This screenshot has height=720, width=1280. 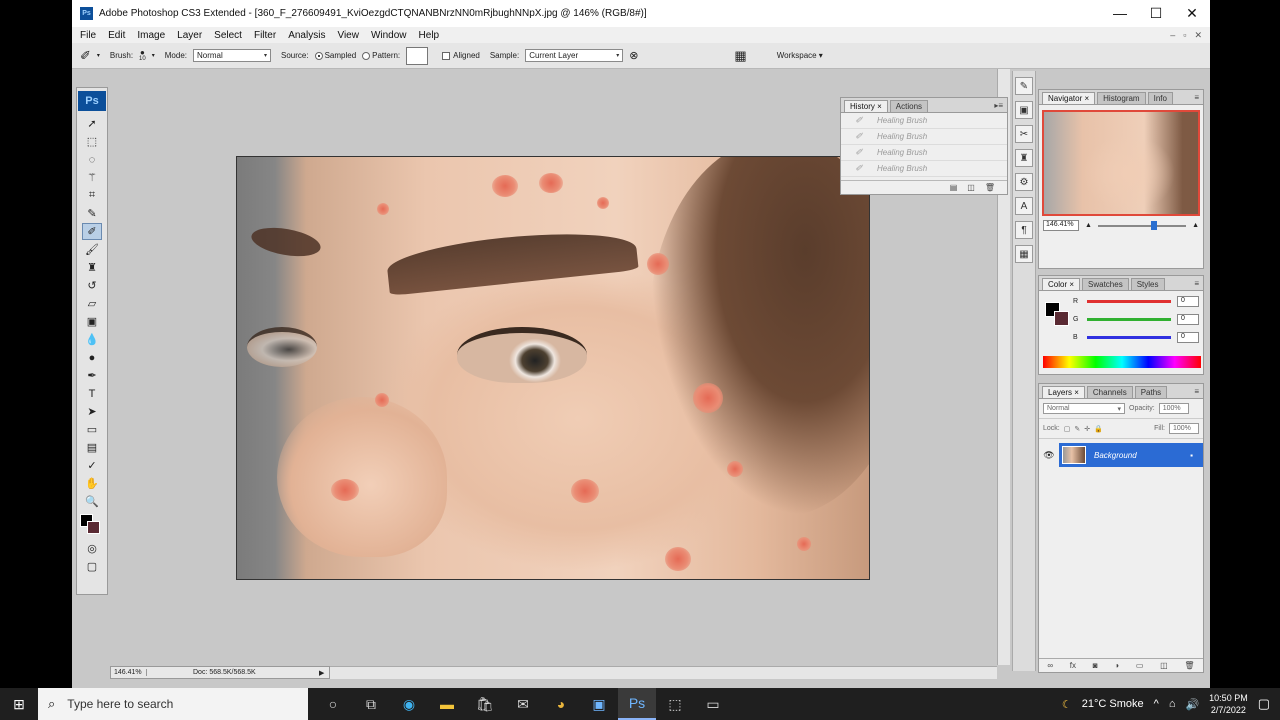 What do you see at coordinates (954, 187) in the screenshot?
I see `new-document-from-state-icon: ▤` at bounding box center [954, 187].